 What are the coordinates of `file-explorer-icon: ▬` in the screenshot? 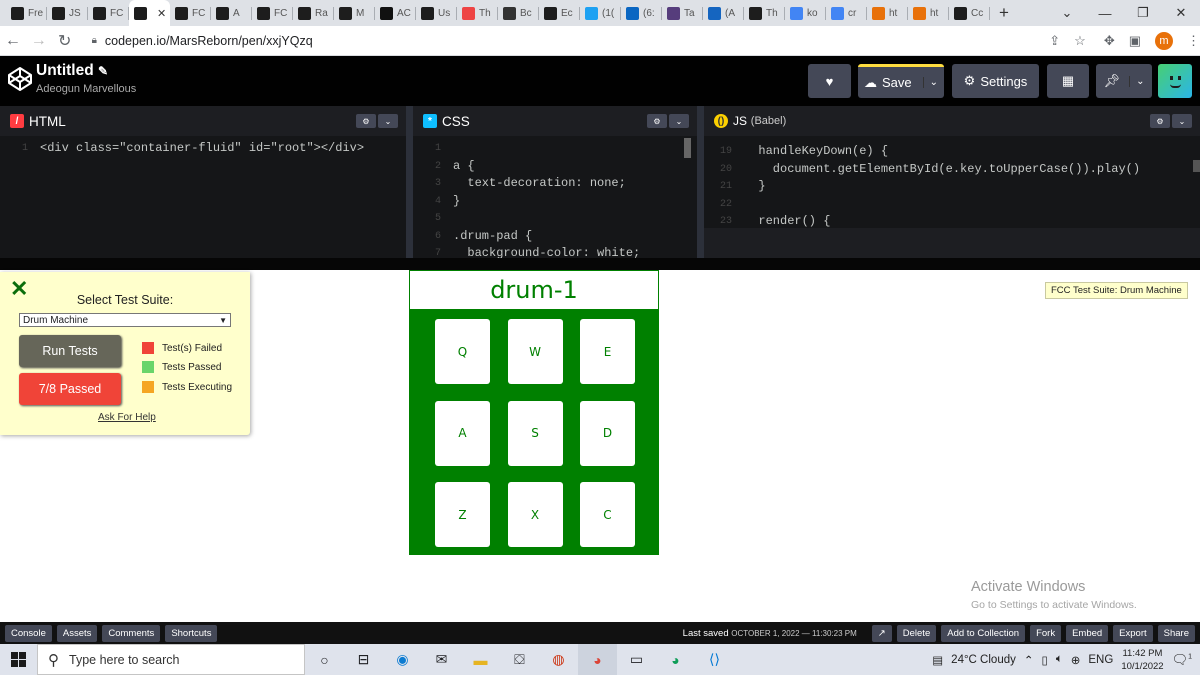 It's located at (480, 659).